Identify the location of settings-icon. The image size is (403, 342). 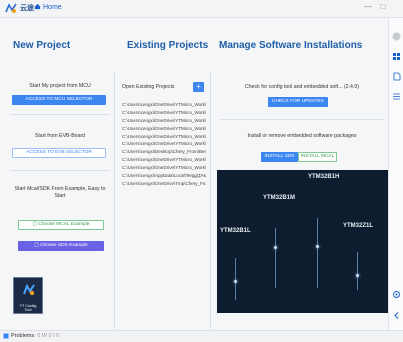
(396, 294).